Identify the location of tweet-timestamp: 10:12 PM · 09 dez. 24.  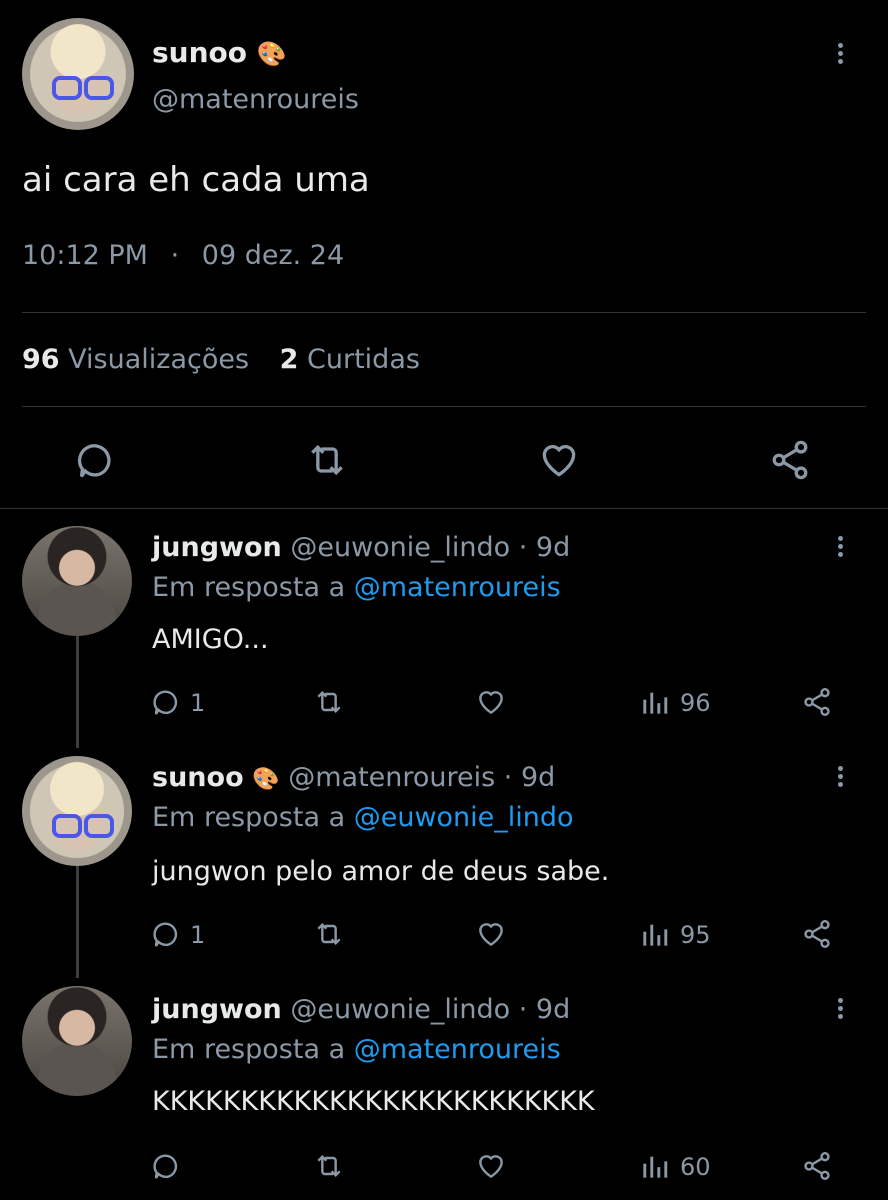
(183, 255).